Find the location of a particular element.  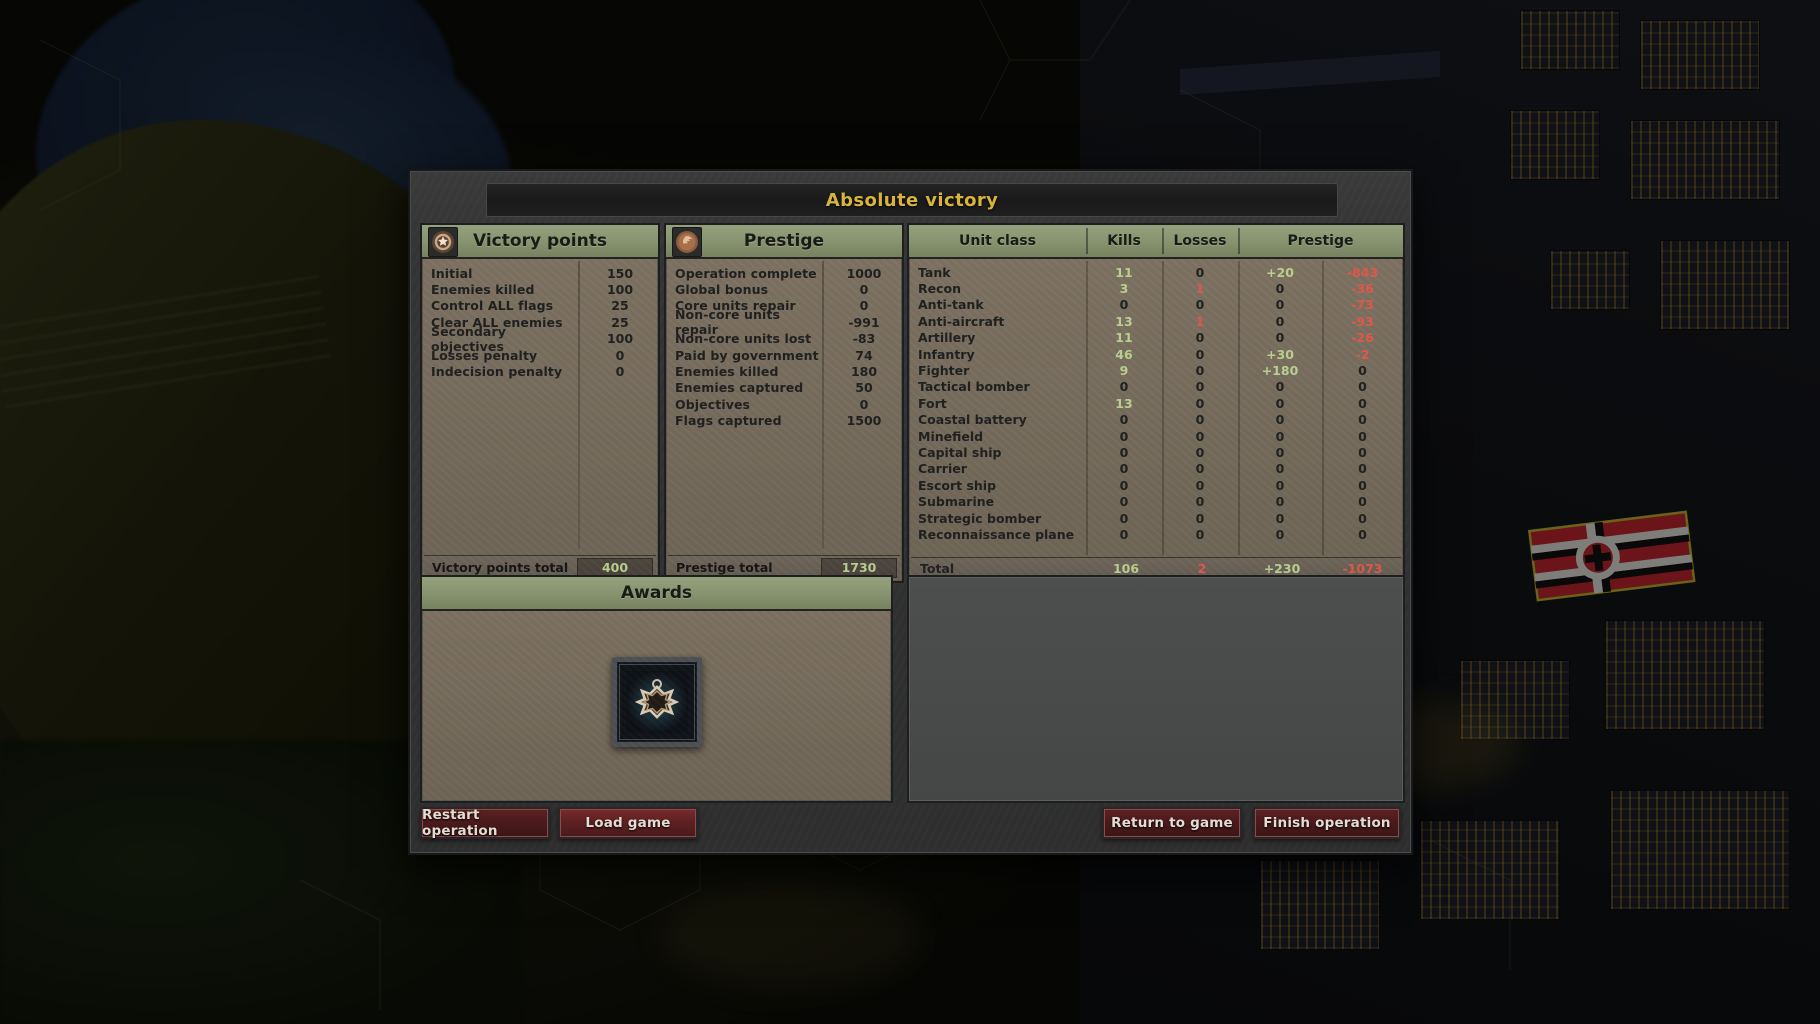

table-row: Submarine 0 0 0 0 is located at coordinates (1156, 501).